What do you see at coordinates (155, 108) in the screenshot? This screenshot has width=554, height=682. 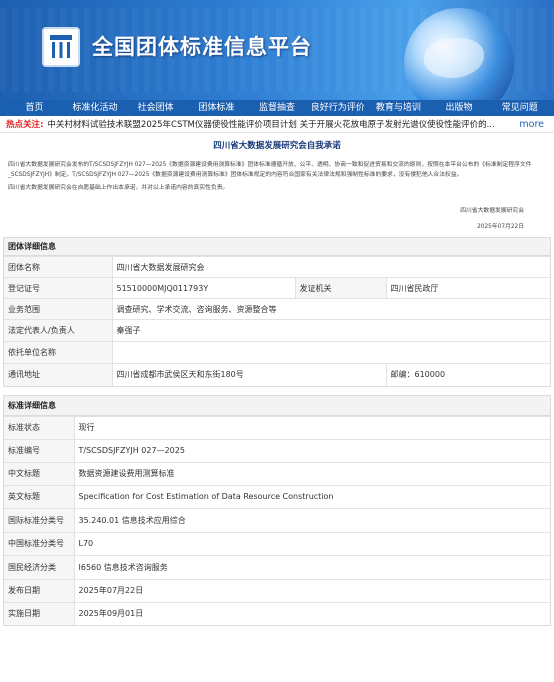 I see `nav-social-groups: 社会团体` at bounding box center [155, 108].